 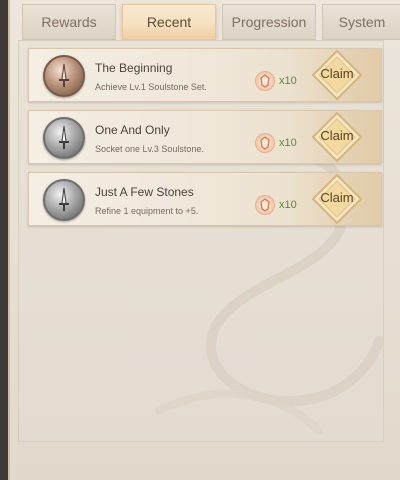 What do you see at coordinates (169, 22) in the screenshot?
I see `tab-recent: Recent` at bounding box center [169, 22].